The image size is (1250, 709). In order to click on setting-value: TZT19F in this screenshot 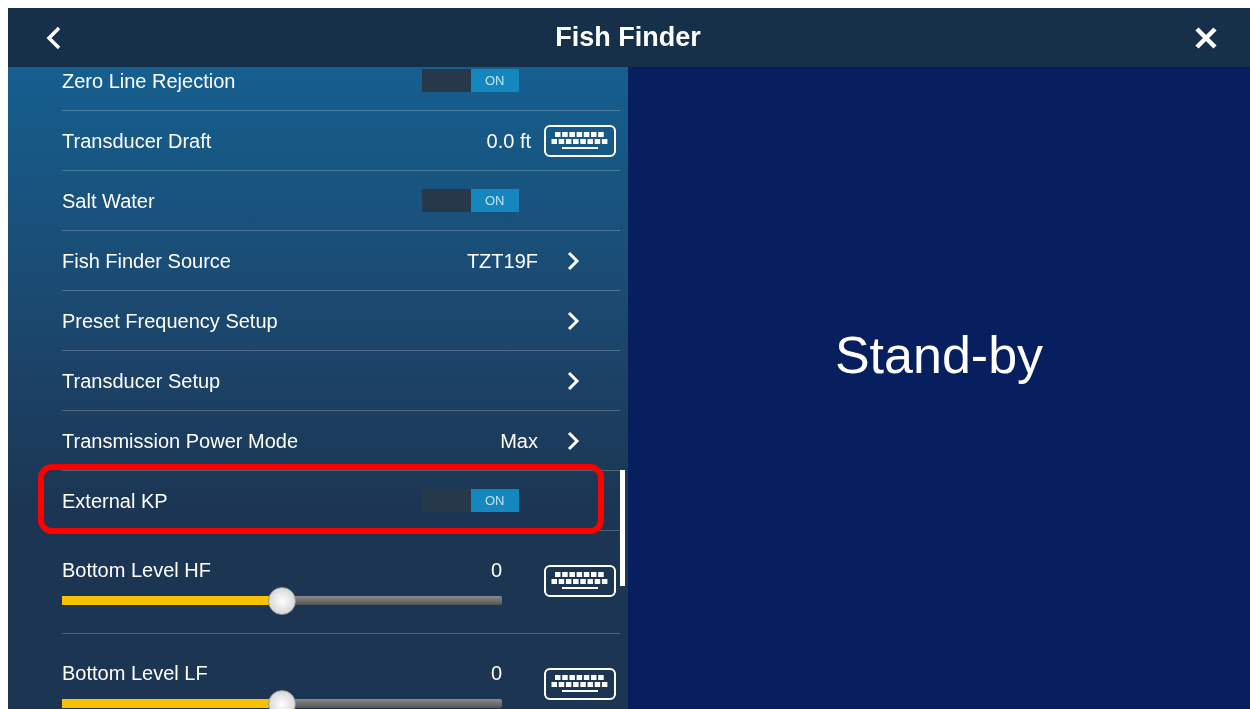, I will do `click(502, 261)`.